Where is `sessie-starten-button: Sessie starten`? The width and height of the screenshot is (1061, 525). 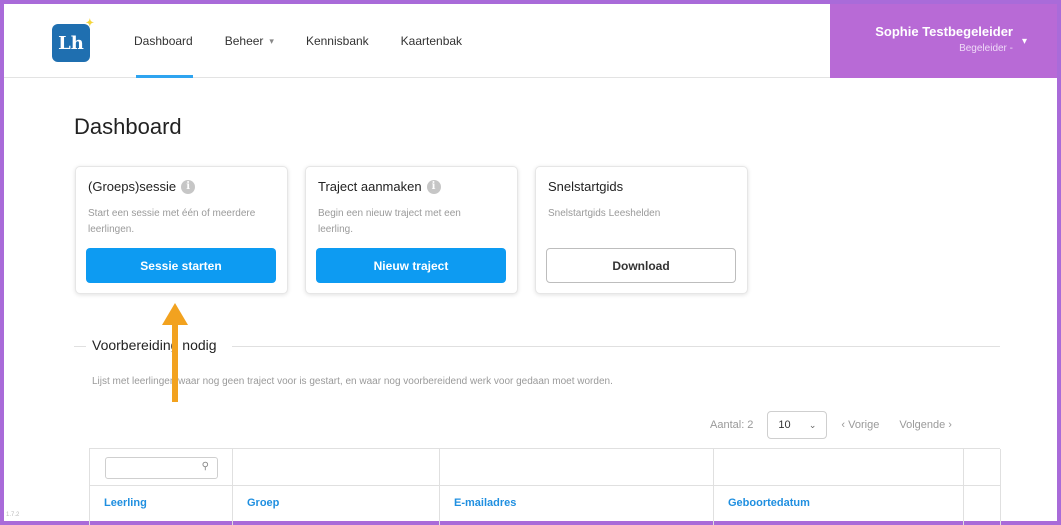
sessie-starten-button: Sessie starten is located at coordinates (181, 265).